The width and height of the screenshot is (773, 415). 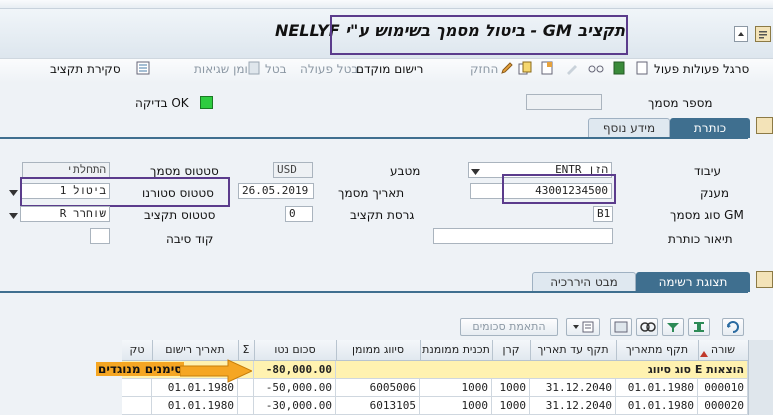 I want to click on cell-net-amount: -50,000.00, so click(x=295, y=388).